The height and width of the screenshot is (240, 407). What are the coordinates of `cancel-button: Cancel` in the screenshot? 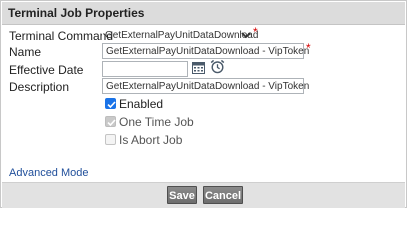 It's located at (223, 195).